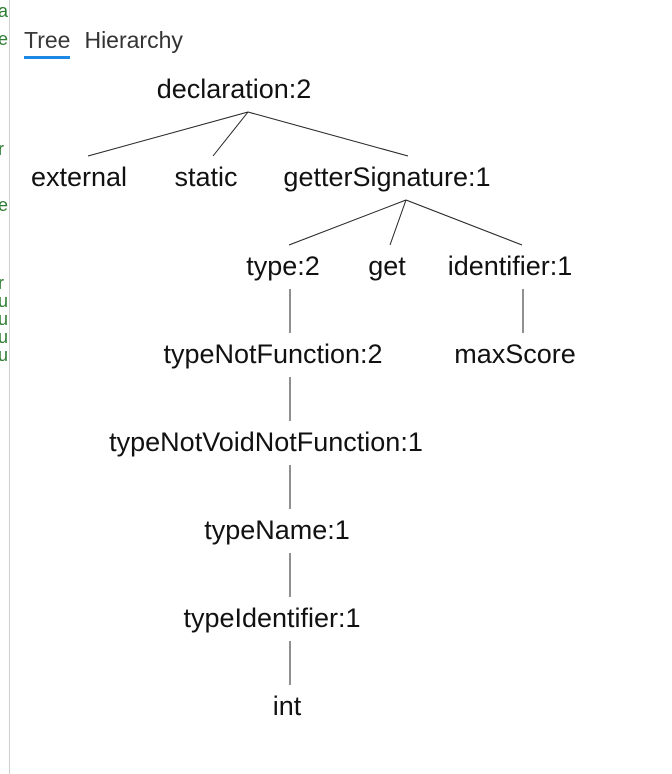 The height and width of the screenshot is (774, 672). What do you see at coordinates (234, 89) in the screenshot?
I see `tree-node-declaration-2: declaration:2` at bounding box center [234, 89].